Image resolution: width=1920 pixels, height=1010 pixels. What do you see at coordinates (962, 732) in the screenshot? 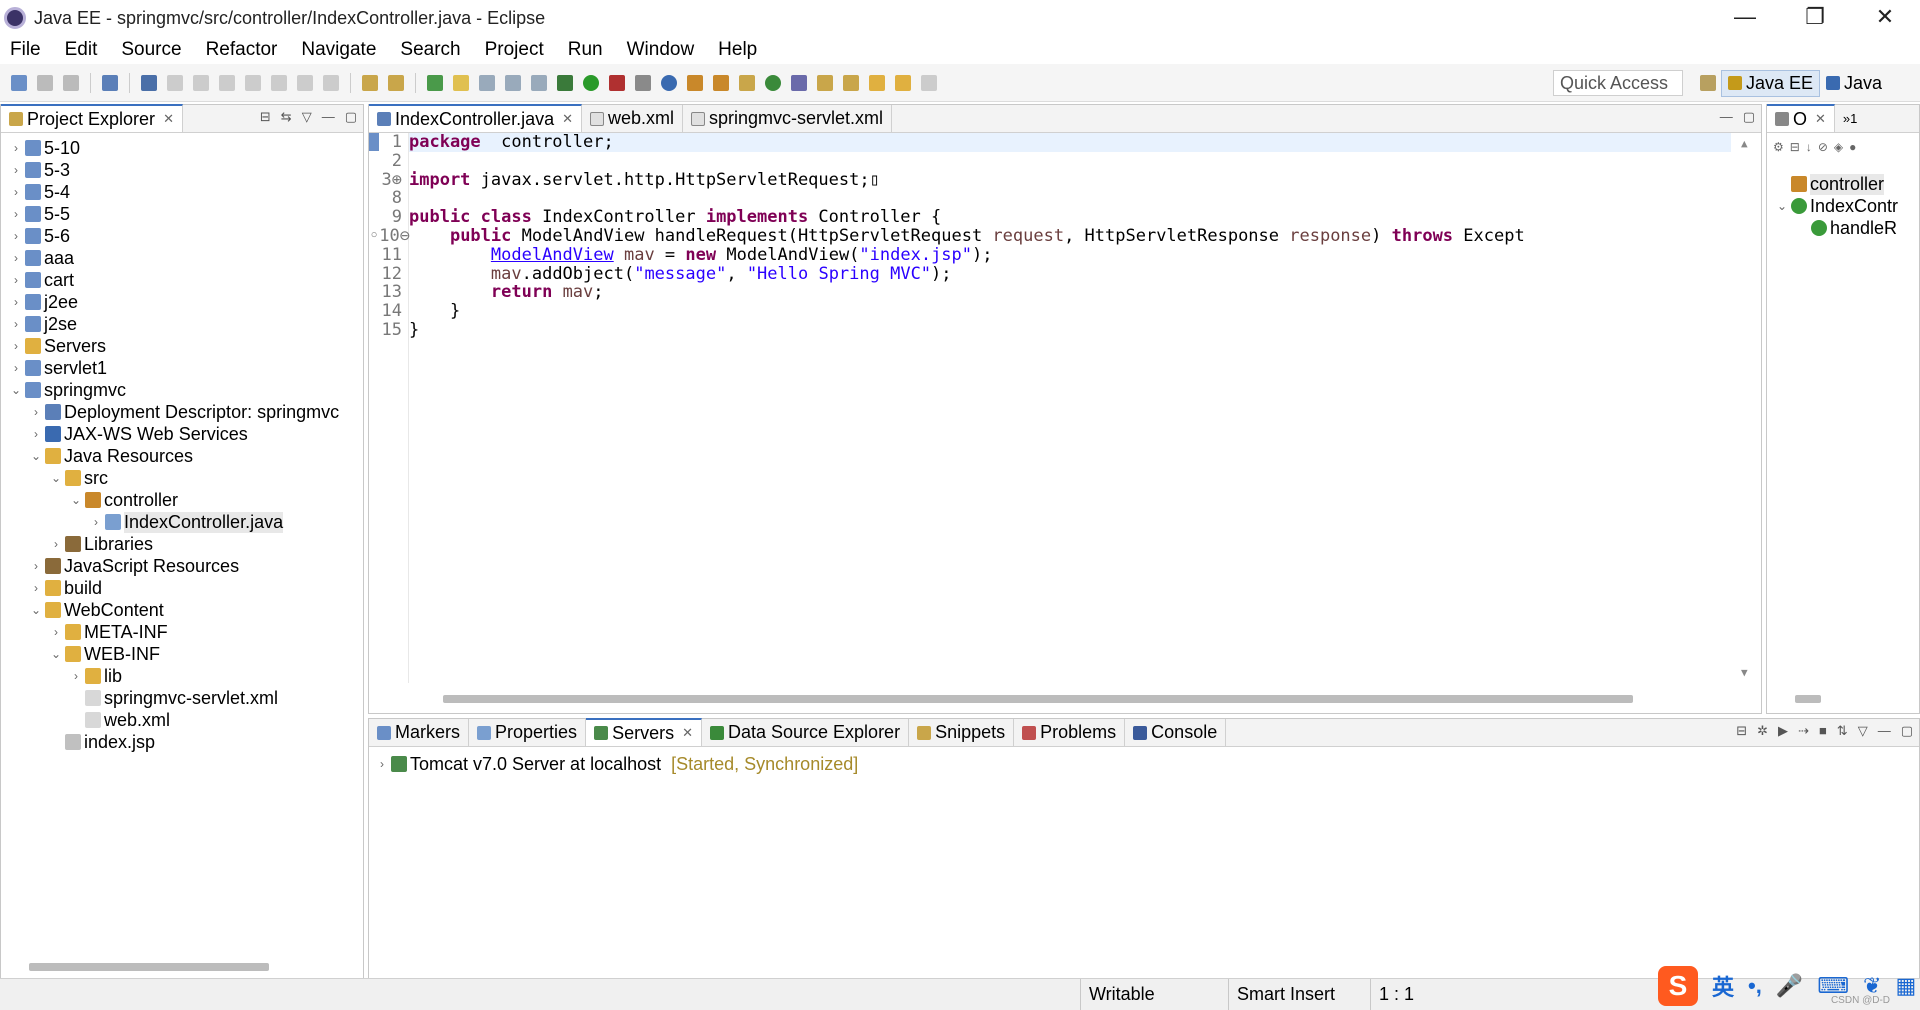
I see `tab-snippets: Snippets` at bounding box center [962, 732].